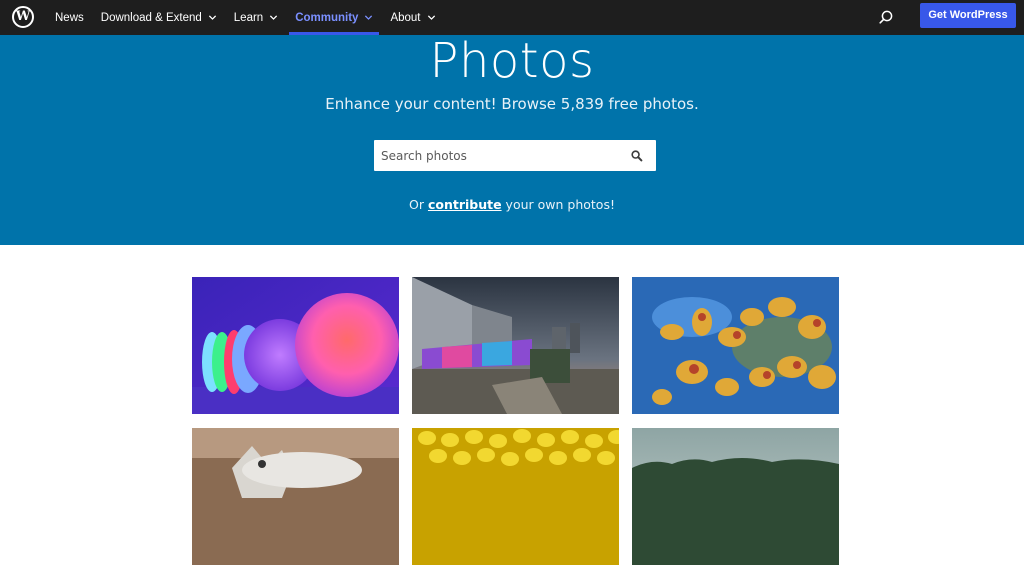 This screenshot has height=565, width=1024. I want to click on photo-thumbnail-buildings, so click(515, 345).